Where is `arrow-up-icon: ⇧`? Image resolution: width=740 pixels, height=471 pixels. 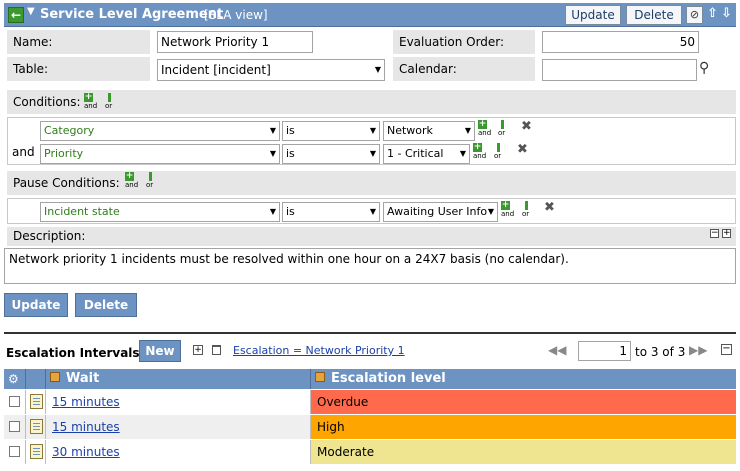
arrow-up-icon: ⇧ is located at coordinates (712, 13).